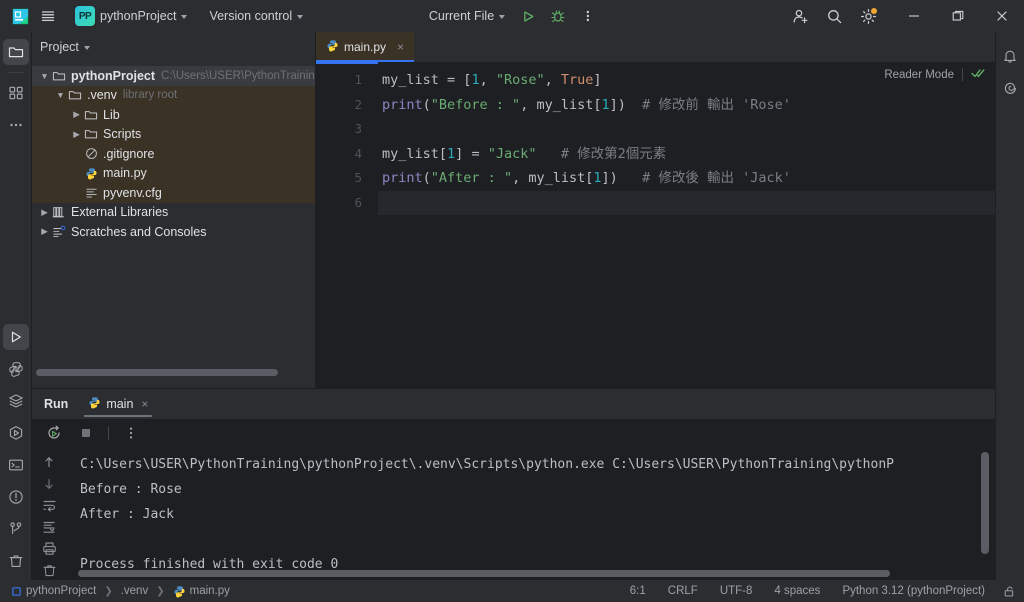  What do you see at coordinates (1010, 88) in the screenshot?
I see `ai-assistant-button` at bounding box center [1010, 88].